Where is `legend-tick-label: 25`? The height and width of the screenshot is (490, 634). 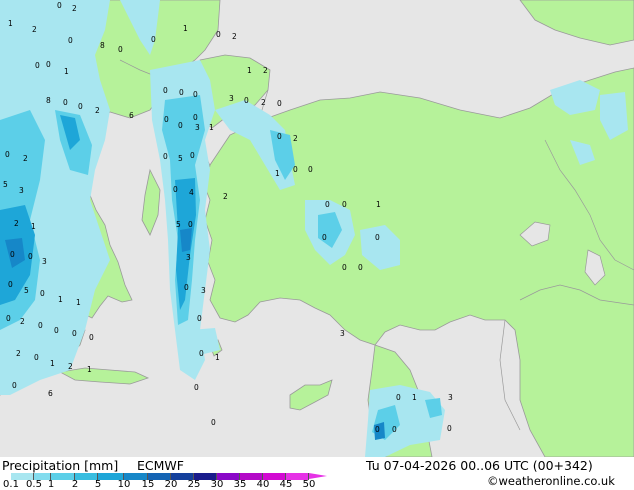
legend-tick-label: 25 is located at coordinates (194, 484).